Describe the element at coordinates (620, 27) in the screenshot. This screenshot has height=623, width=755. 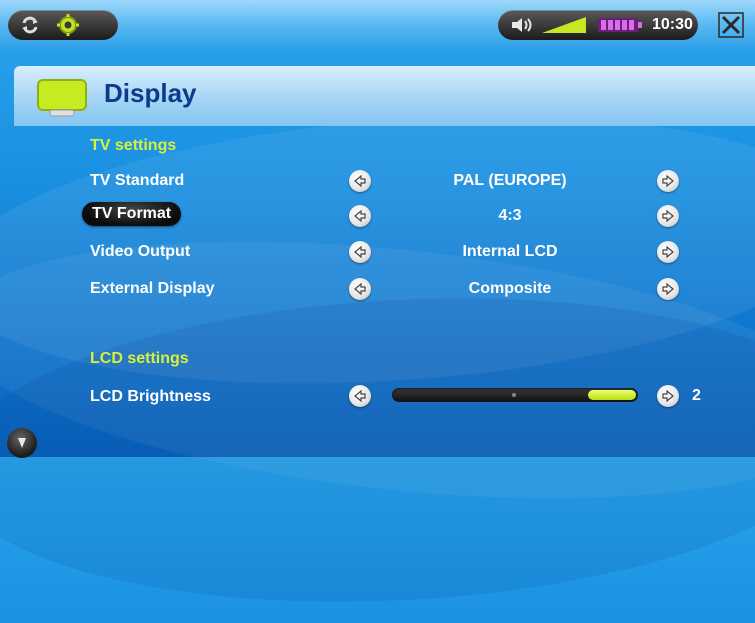
I see `battery-icon` at that location.